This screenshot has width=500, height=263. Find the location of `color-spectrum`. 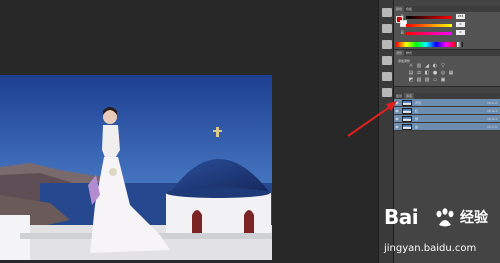

color-spectrum is located at coordinates (426, 44).